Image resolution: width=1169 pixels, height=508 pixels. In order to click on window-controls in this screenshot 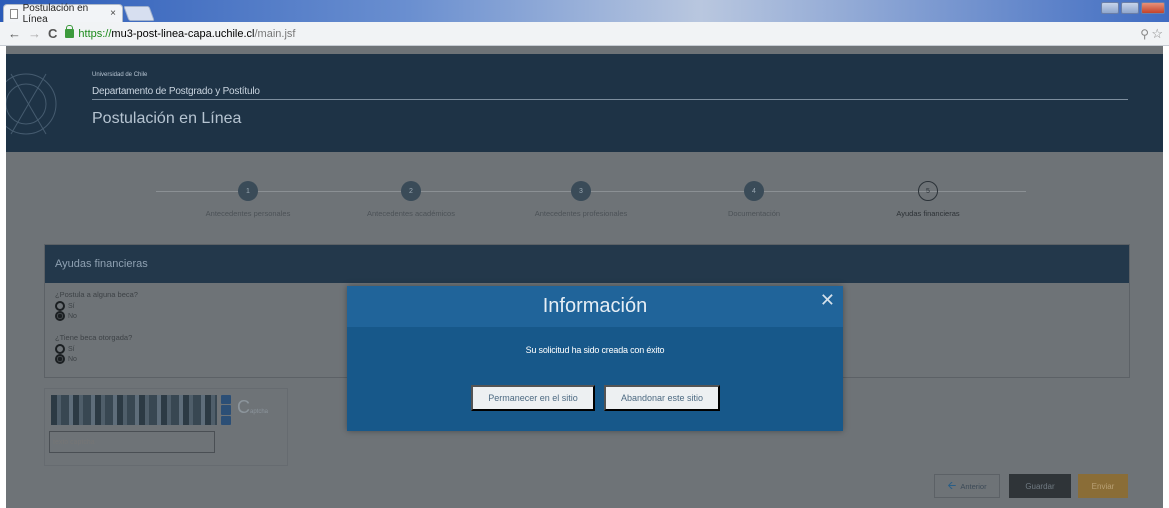, I will do `click(1133, 8)`.